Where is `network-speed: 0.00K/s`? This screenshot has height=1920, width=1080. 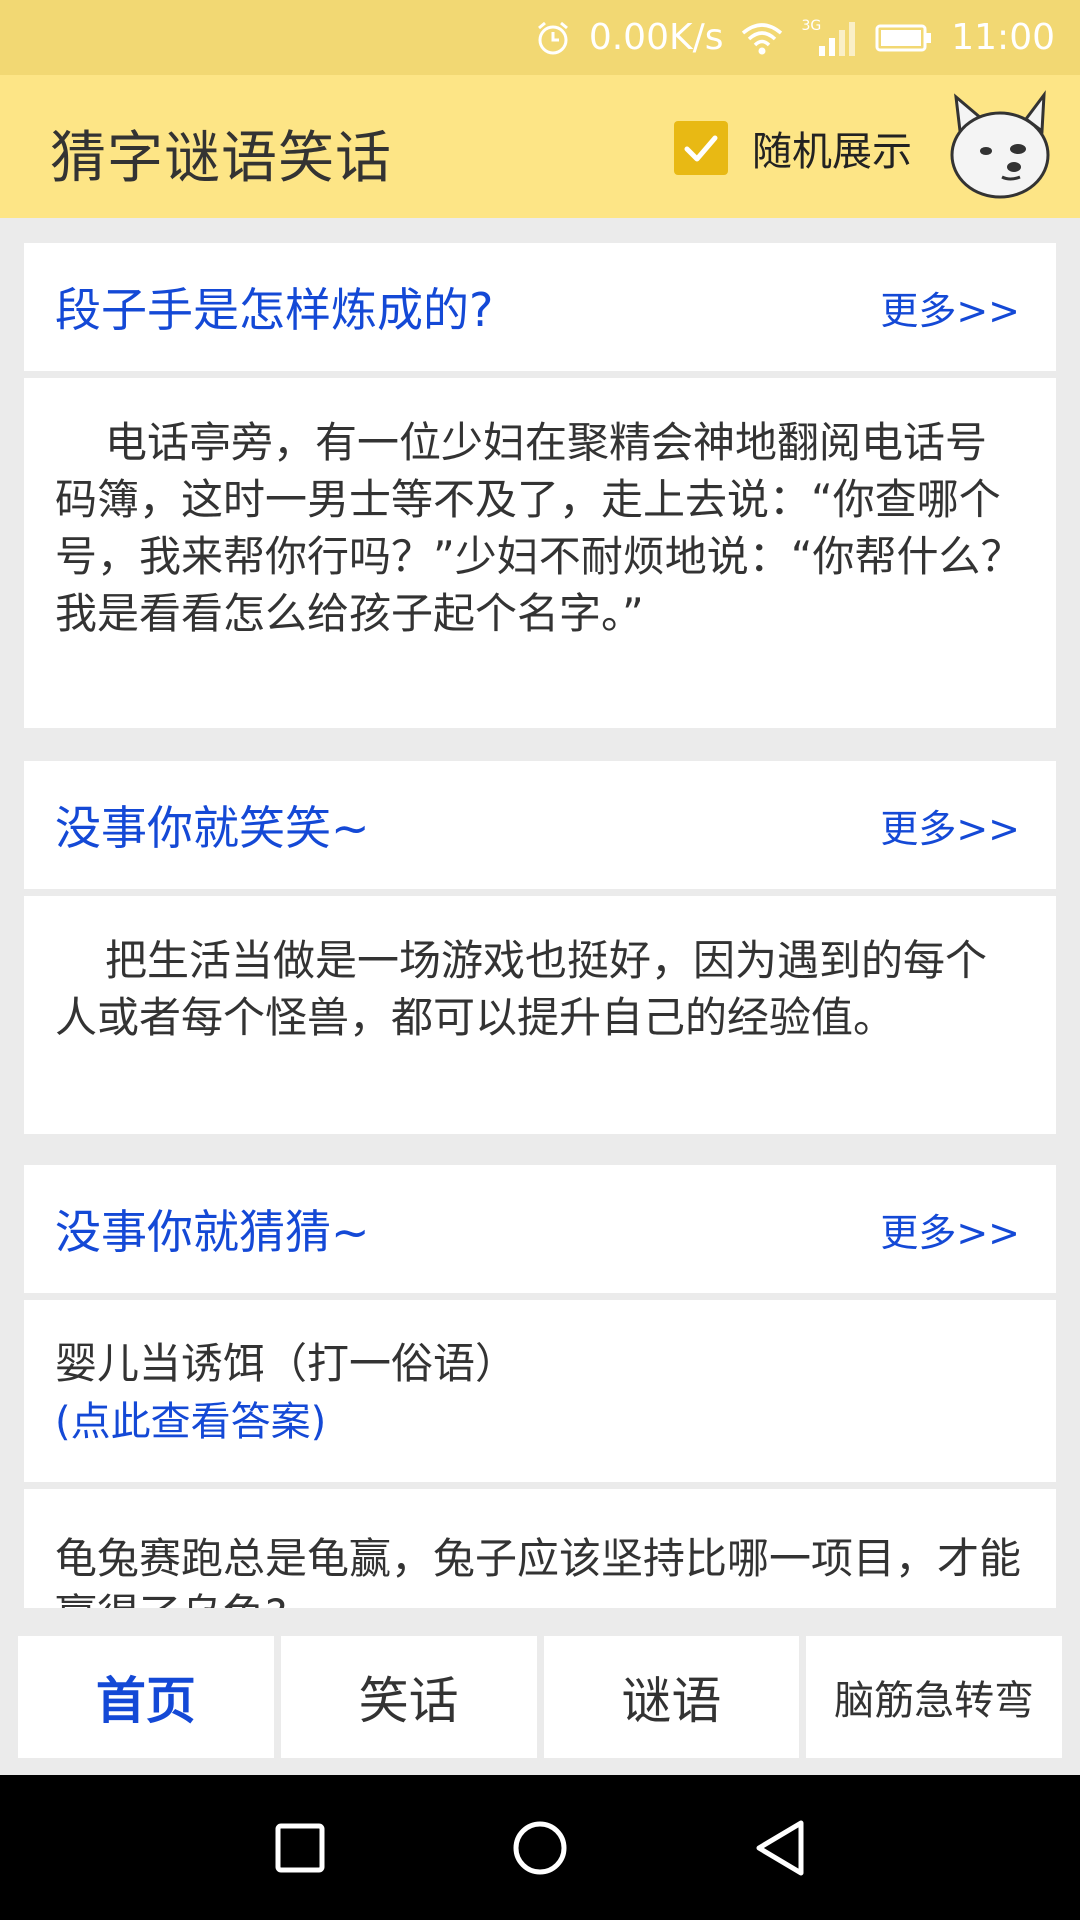
network-speed: 0.00K/s is located at coordinates (656, 37).